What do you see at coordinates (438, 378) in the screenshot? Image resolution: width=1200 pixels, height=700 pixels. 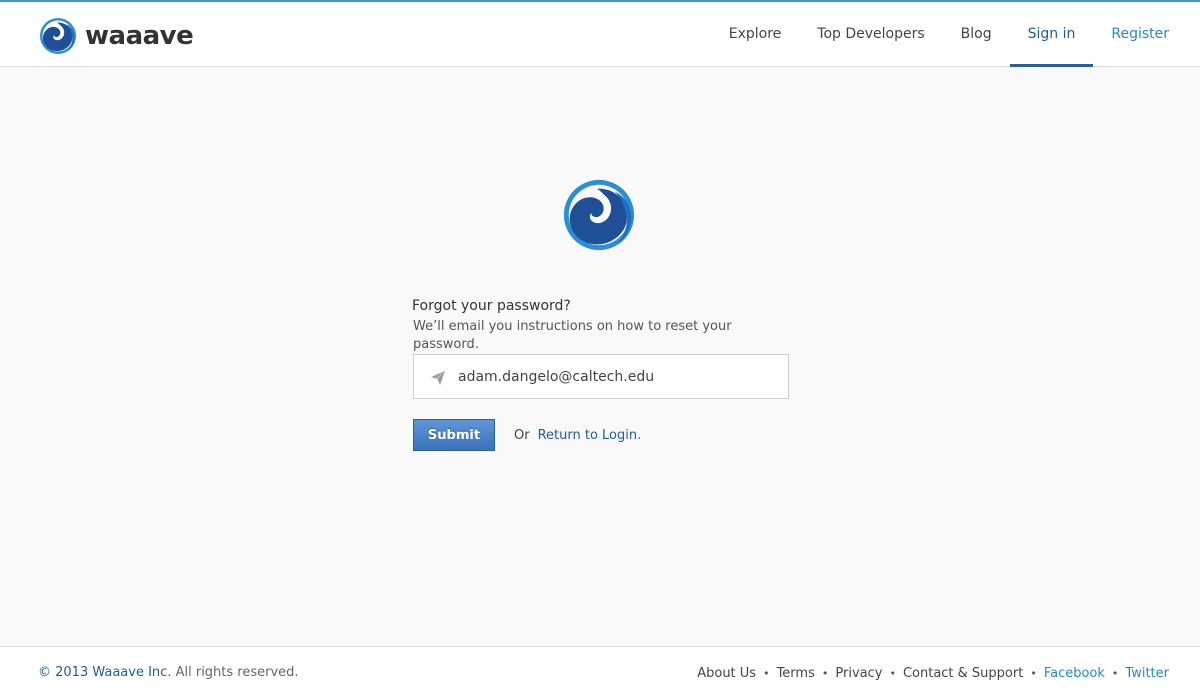 I see `paper-plane-icon` at bounding box center [438, 378].